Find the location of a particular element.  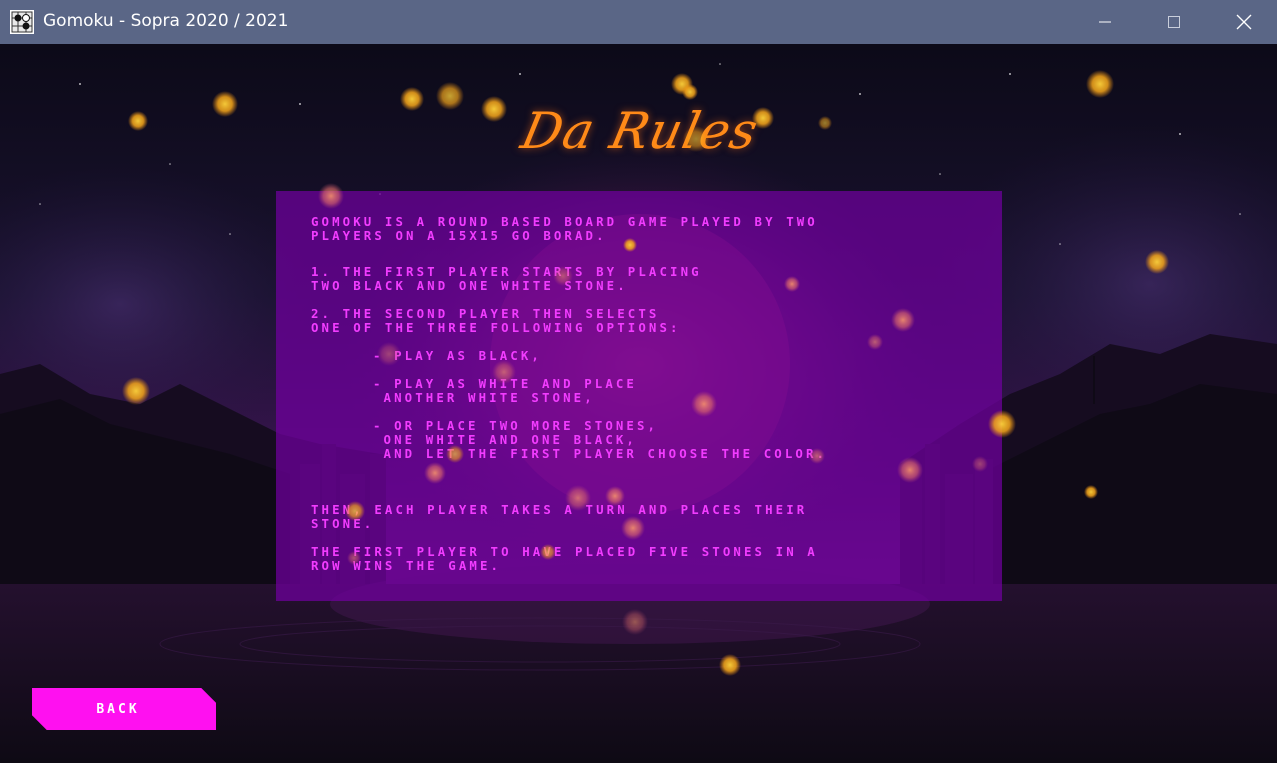

back-button: Back is located at coordinates (124, 709).